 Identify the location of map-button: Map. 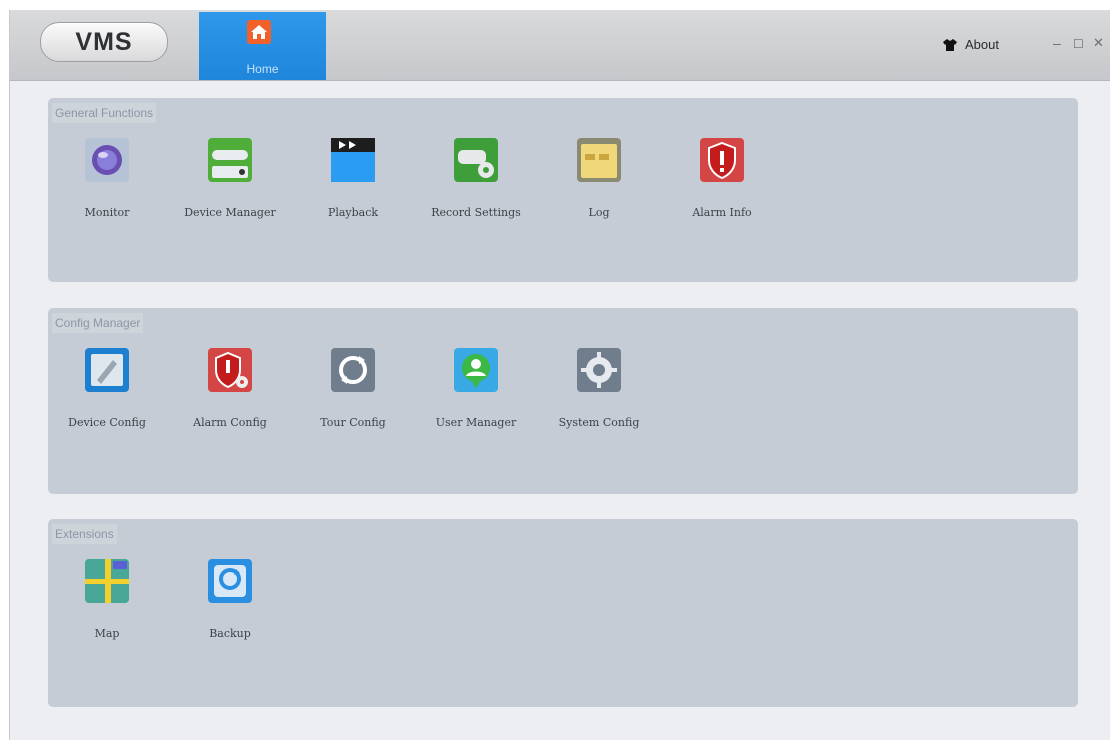
(107, 598).